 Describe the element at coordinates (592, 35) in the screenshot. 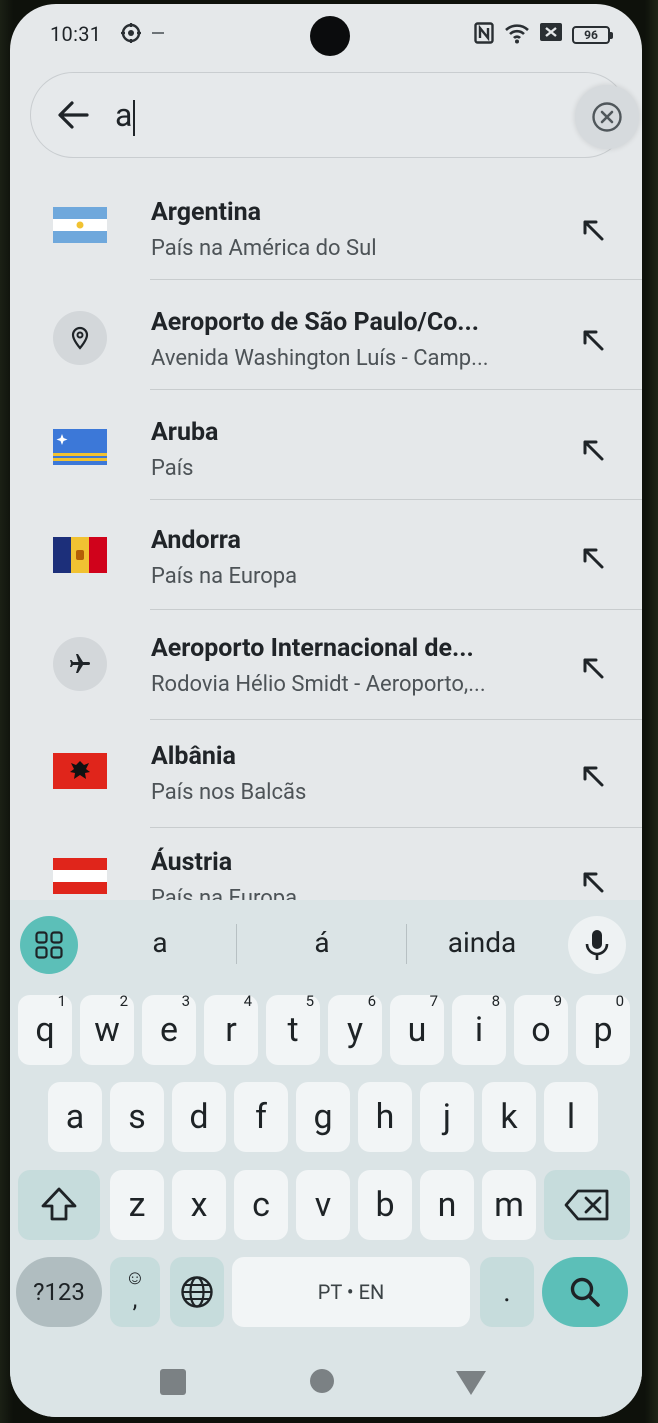

I see `battery-icon: 96` at that location.